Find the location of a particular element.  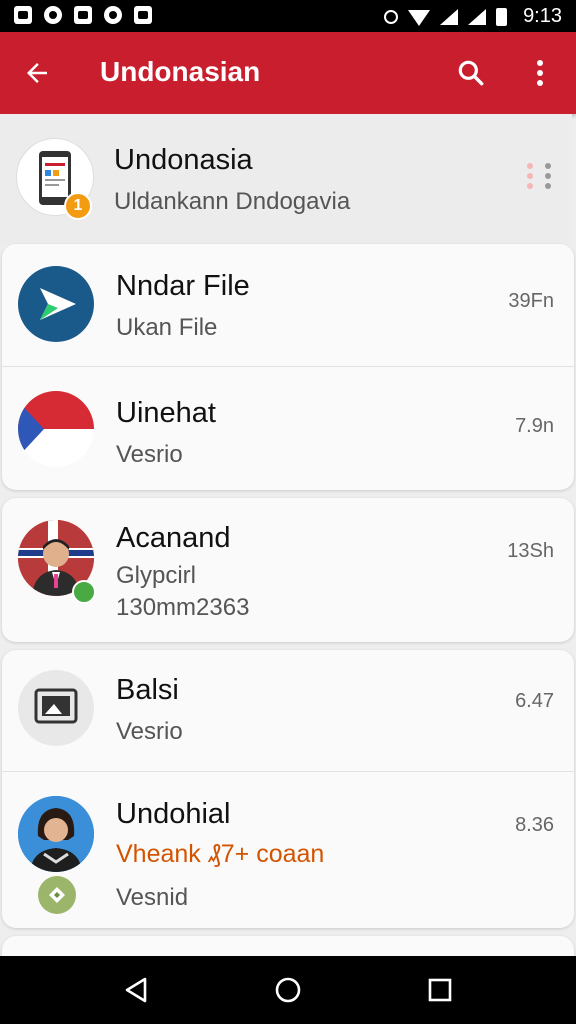

item-title: Uinehat is located at coordinates (166, 413).